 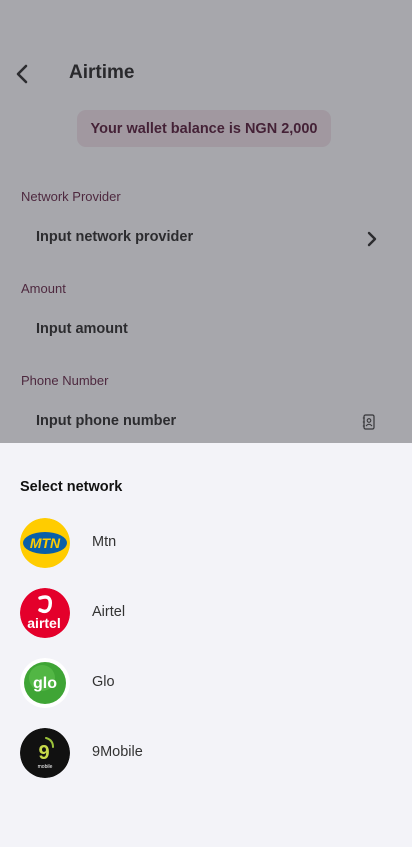 I want to click on network-option-airtel: airtel Airtel, so click(x=206, y=613).